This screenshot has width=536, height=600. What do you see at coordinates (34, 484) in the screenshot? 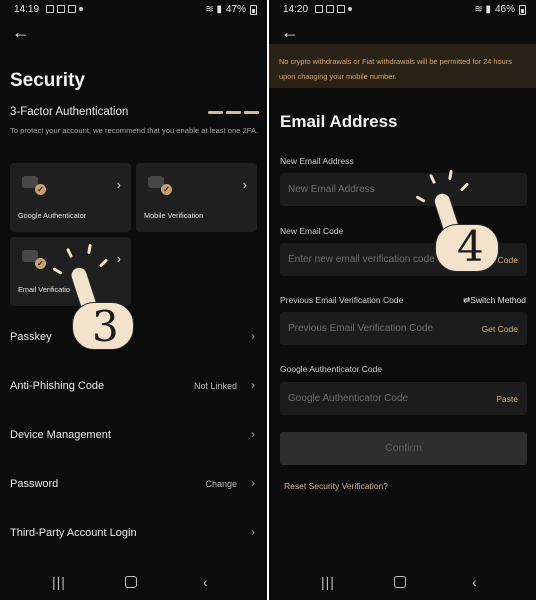
I see `row-label: Password` at bounding box center [34, 484].